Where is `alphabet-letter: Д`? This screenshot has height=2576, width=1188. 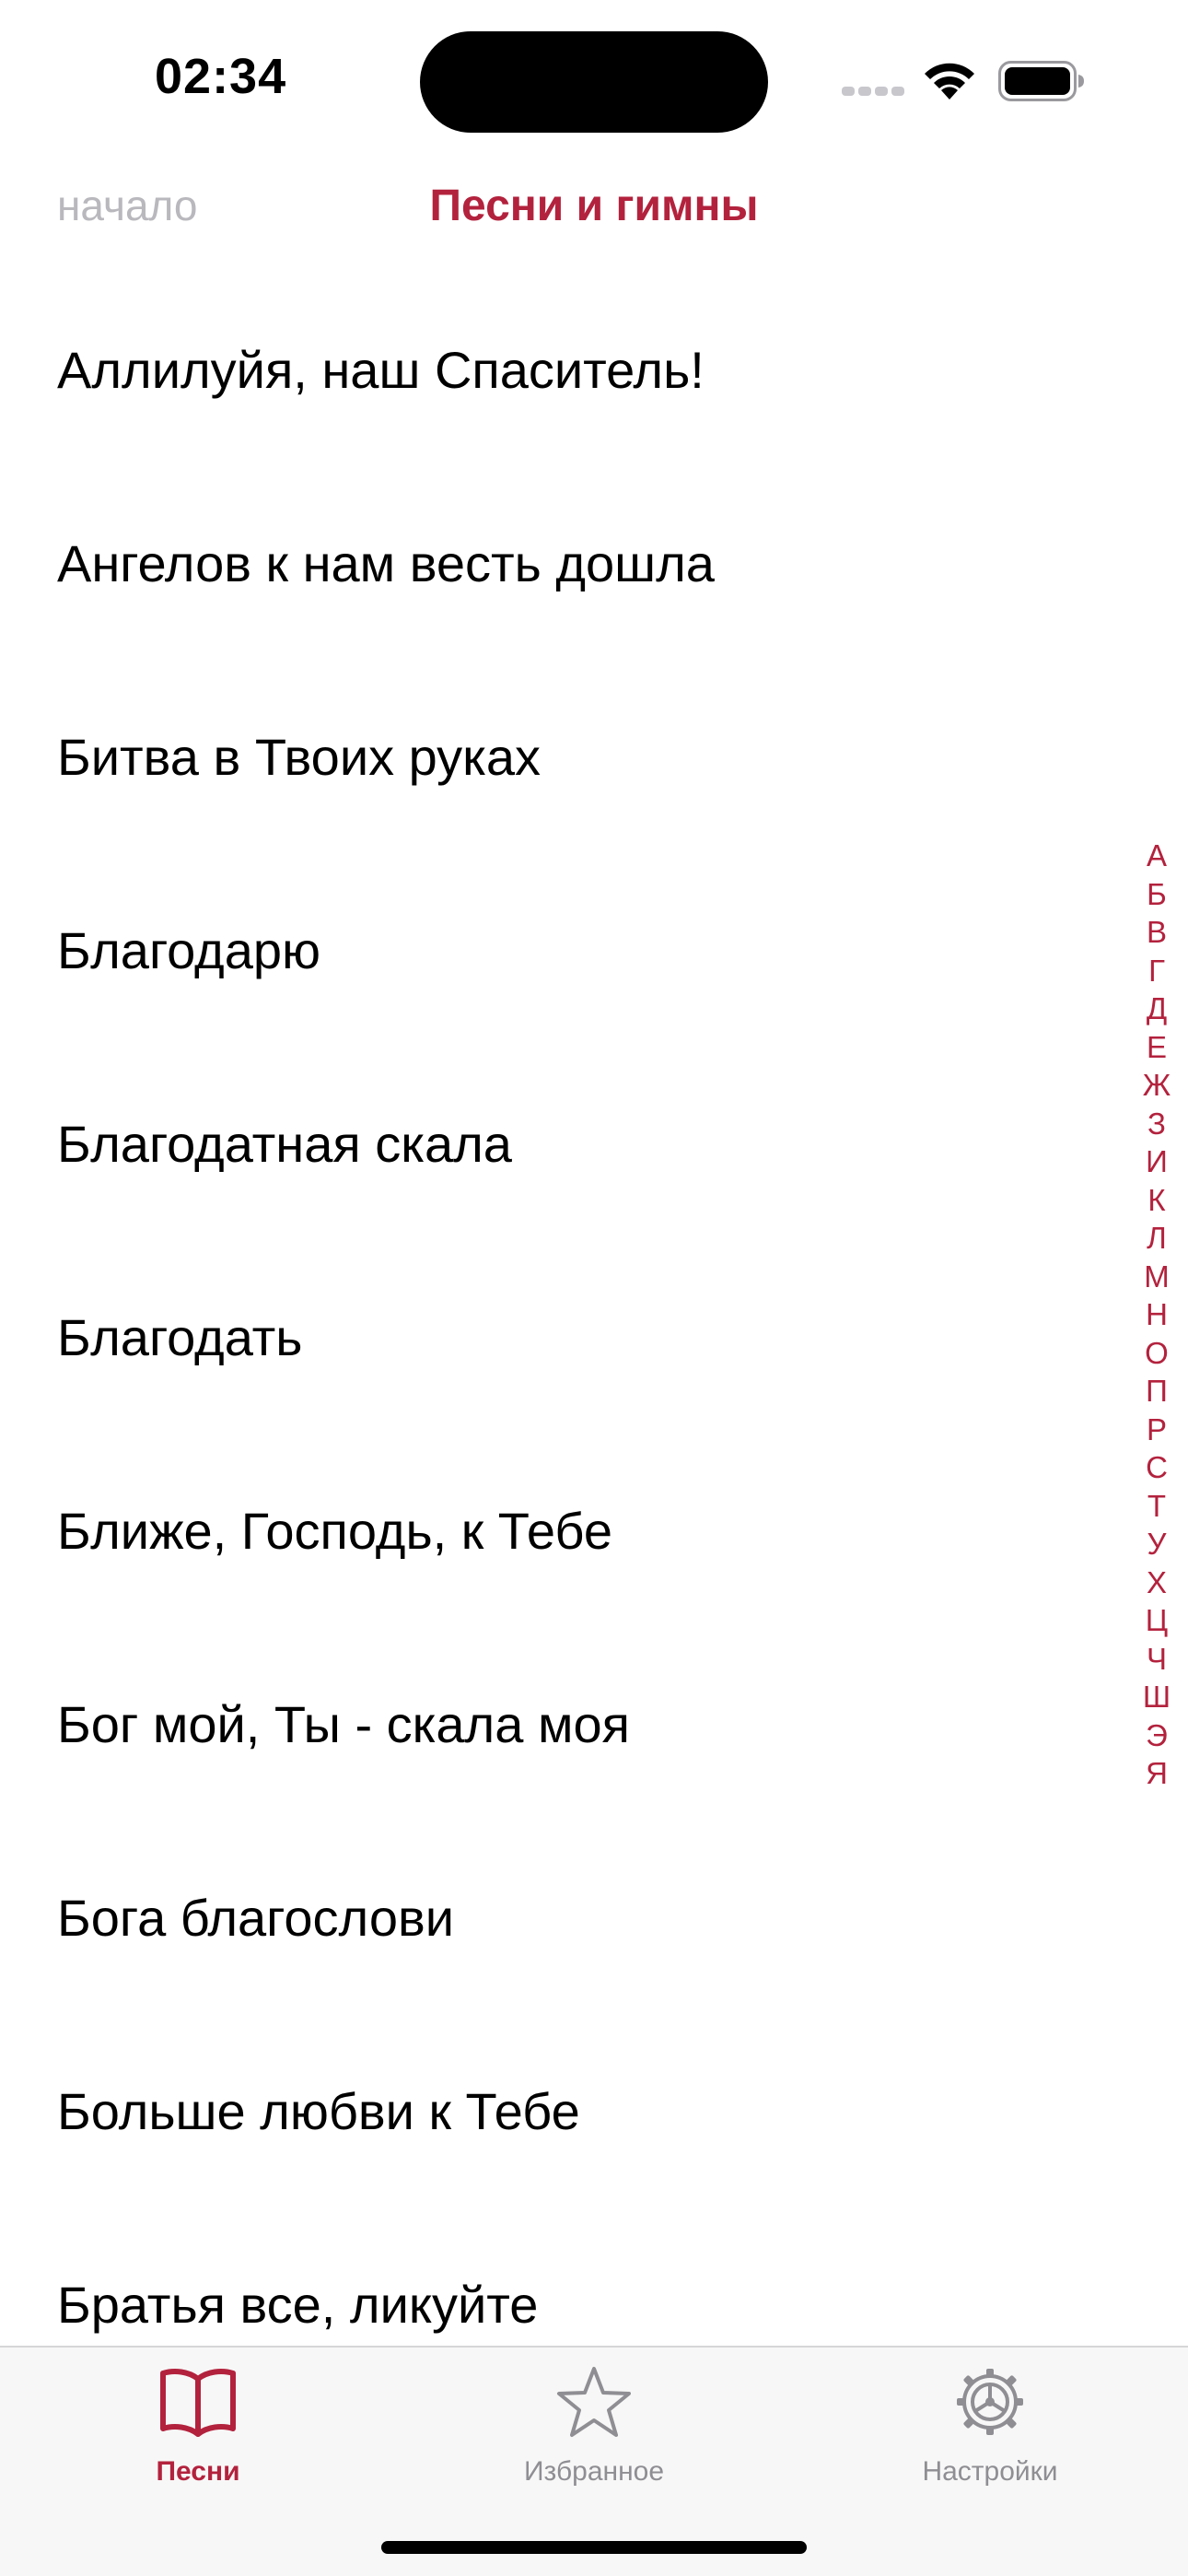 alphabet-letter: Д is located at coordinates (1156, 1008).